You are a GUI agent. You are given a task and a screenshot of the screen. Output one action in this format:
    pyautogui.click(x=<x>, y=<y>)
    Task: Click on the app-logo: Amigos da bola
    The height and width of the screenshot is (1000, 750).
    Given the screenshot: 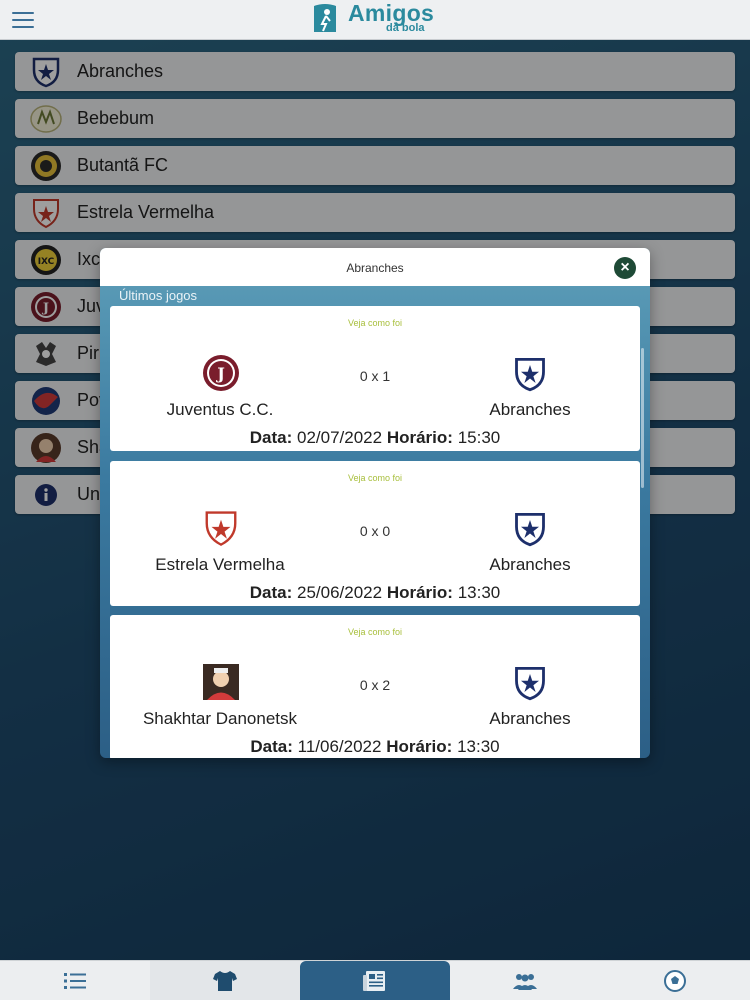 What is the action you would take?
    pyautogui.click(x=375, y=19)
    